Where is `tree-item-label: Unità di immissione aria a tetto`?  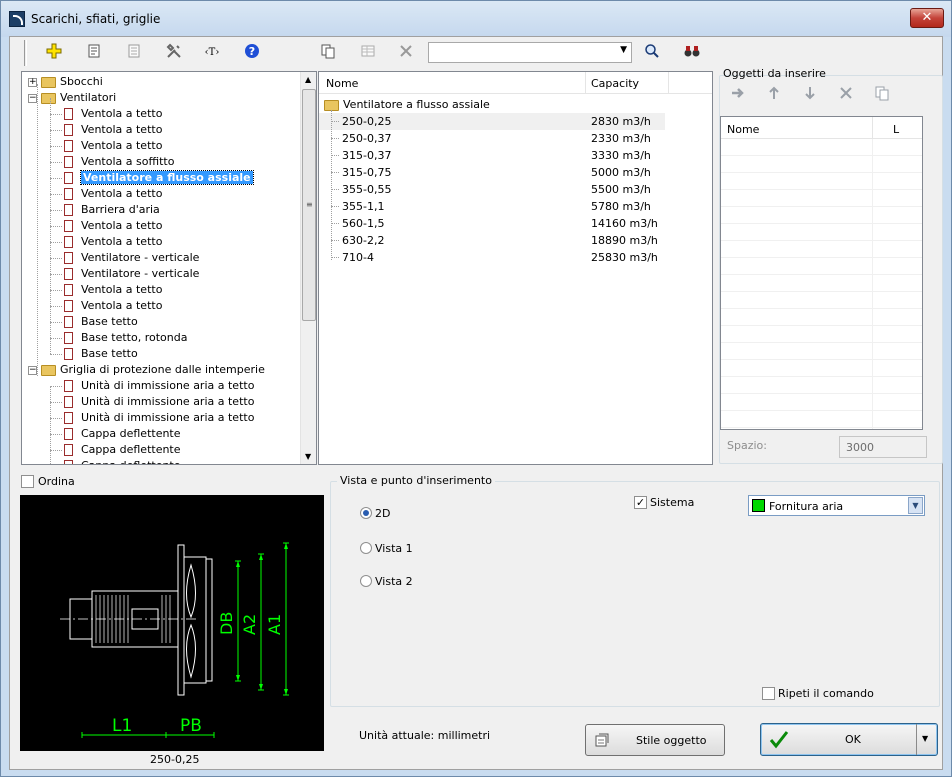 tree-item-label: Unità di immissione aria a tetto is located at coordinates (168, 417).